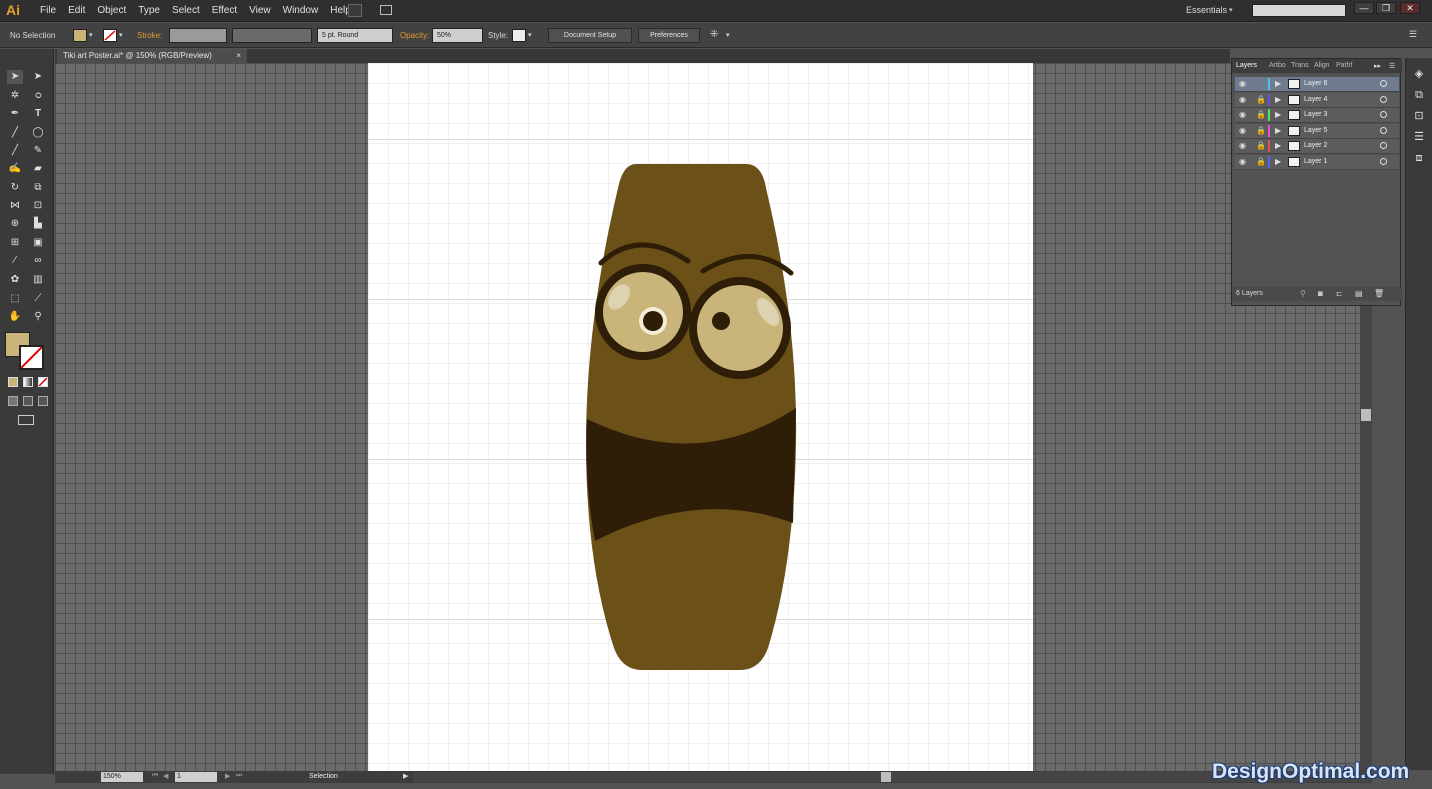 This screenshot has height=789, width=1432. Describe the element at coordinates (186, 10) in the screenshot. I see `menu-select: Select` at that location.